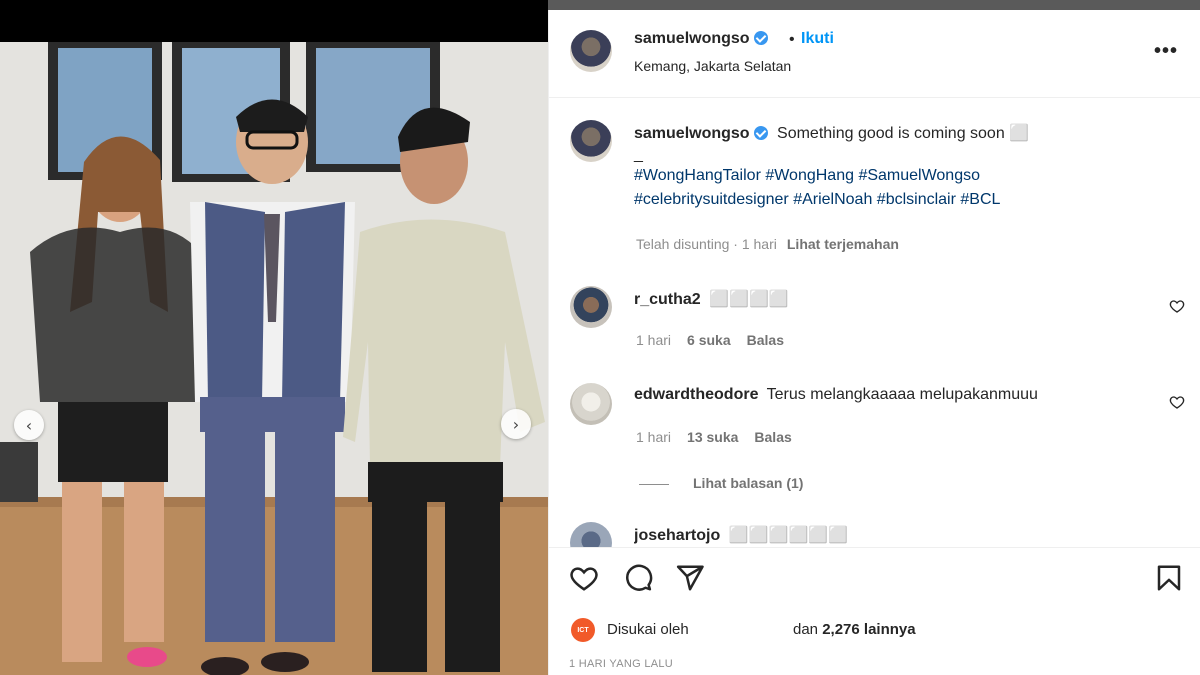 Image resolution: width=1200 pixels, height=675 pixels. Describe the element at coordinates (706, 244) in the screenshot. I see `edited-label: Telah disunting · 1 hari` at that location.